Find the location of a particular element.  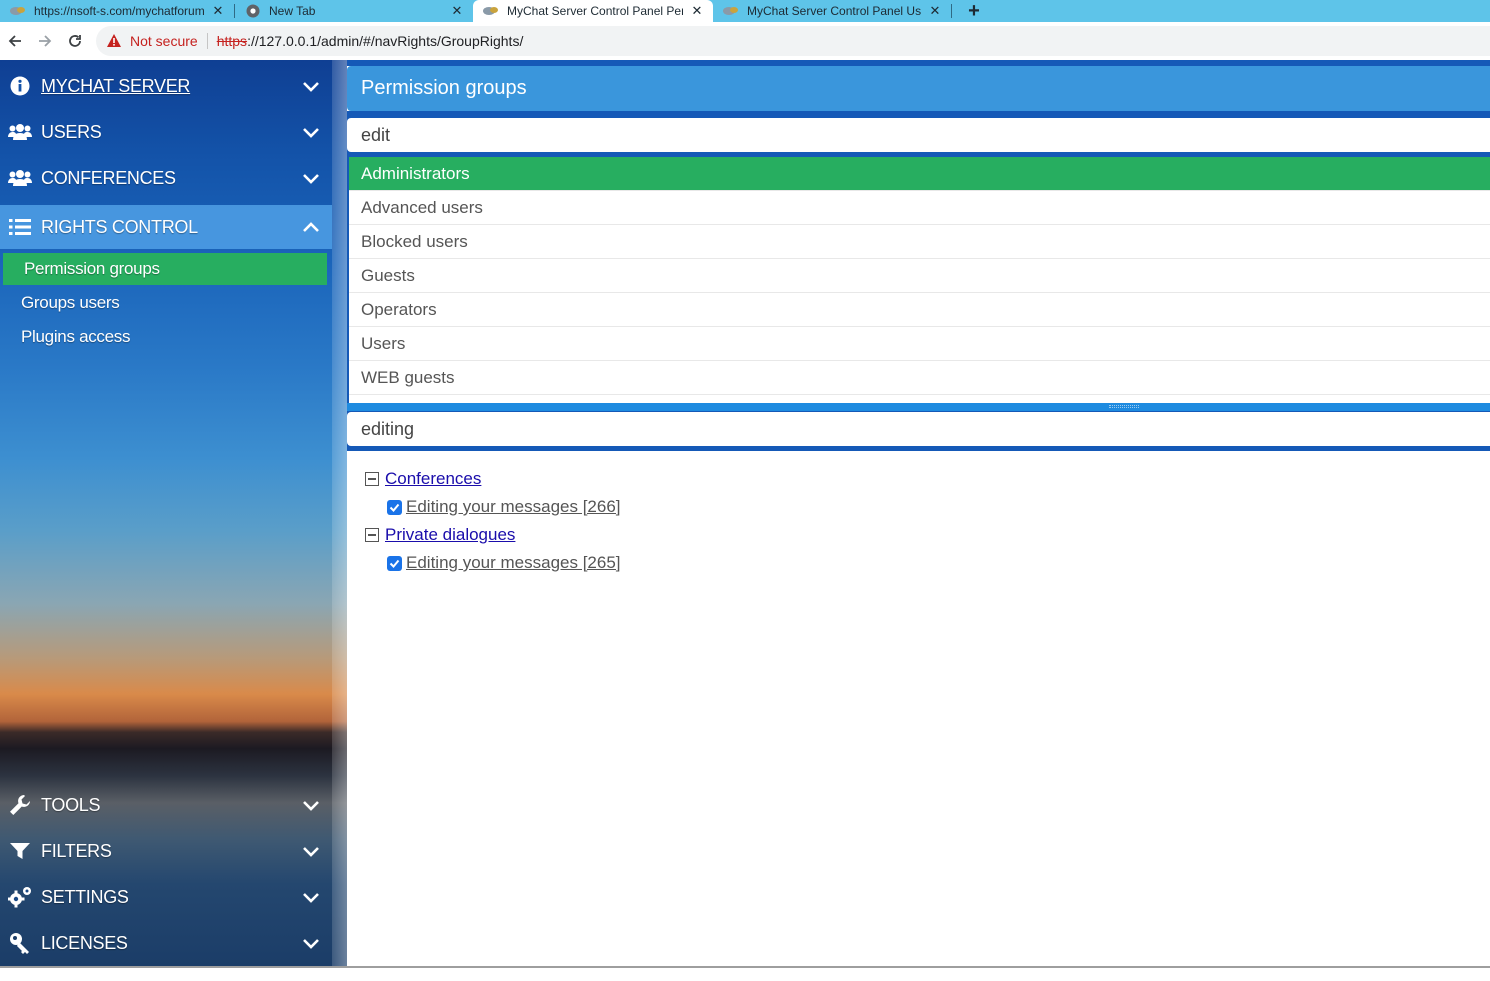

chrome-favicon-icon is located at coordinates (253, 11).